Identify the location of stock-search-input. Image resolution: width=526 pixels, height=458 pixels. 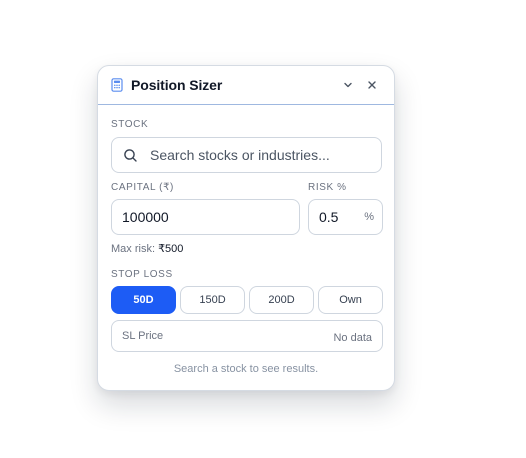
(260, 155).